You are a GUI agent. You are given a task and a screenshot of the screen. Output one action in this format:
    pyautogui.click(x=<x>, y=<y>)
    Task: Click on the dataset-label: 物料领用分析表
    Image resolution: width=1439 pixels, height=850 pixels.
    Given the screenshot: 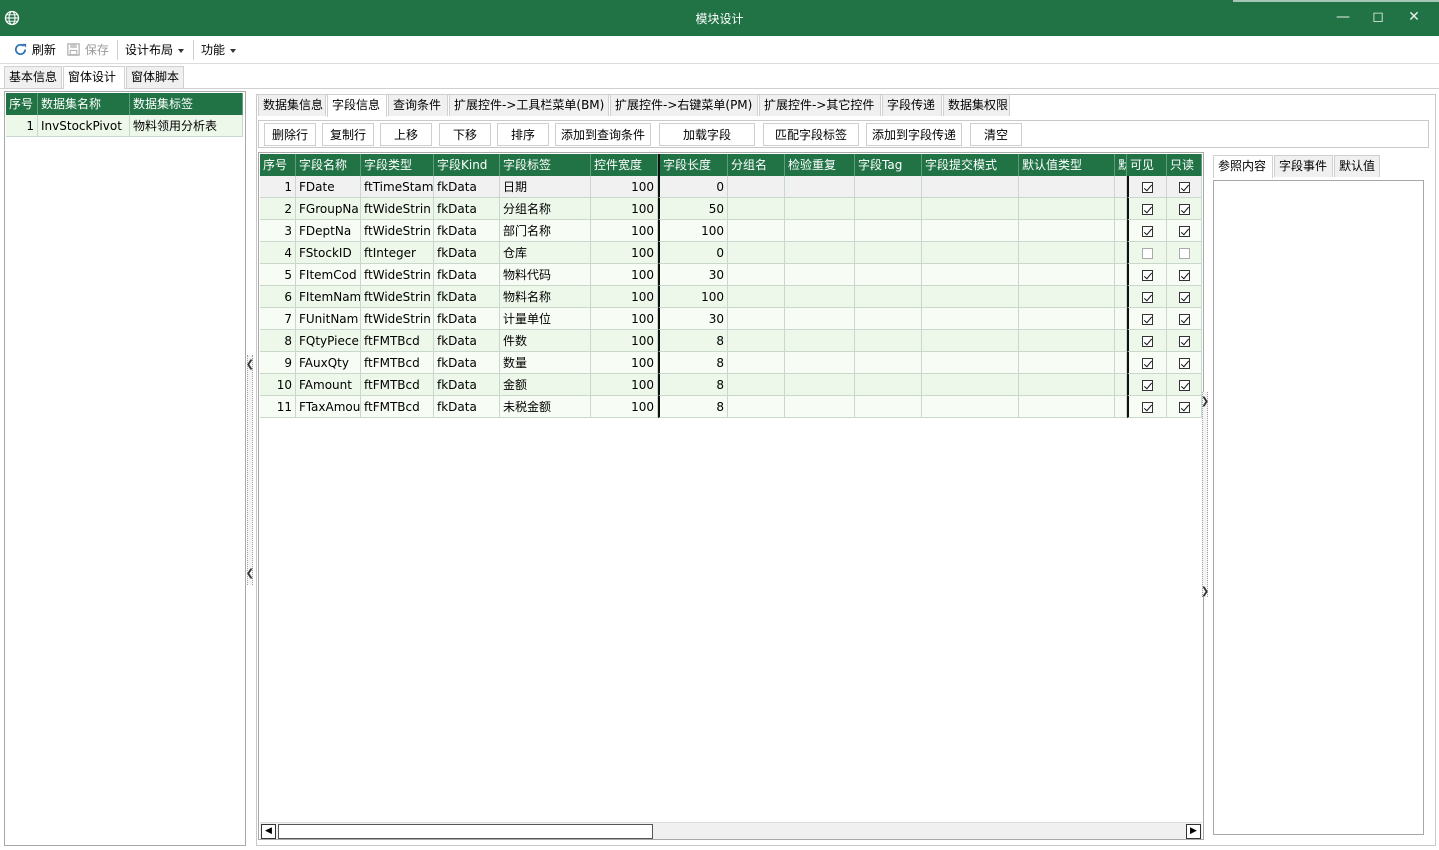 What is the action you would take?
    pyautogui.click(x=186, y=126)
    